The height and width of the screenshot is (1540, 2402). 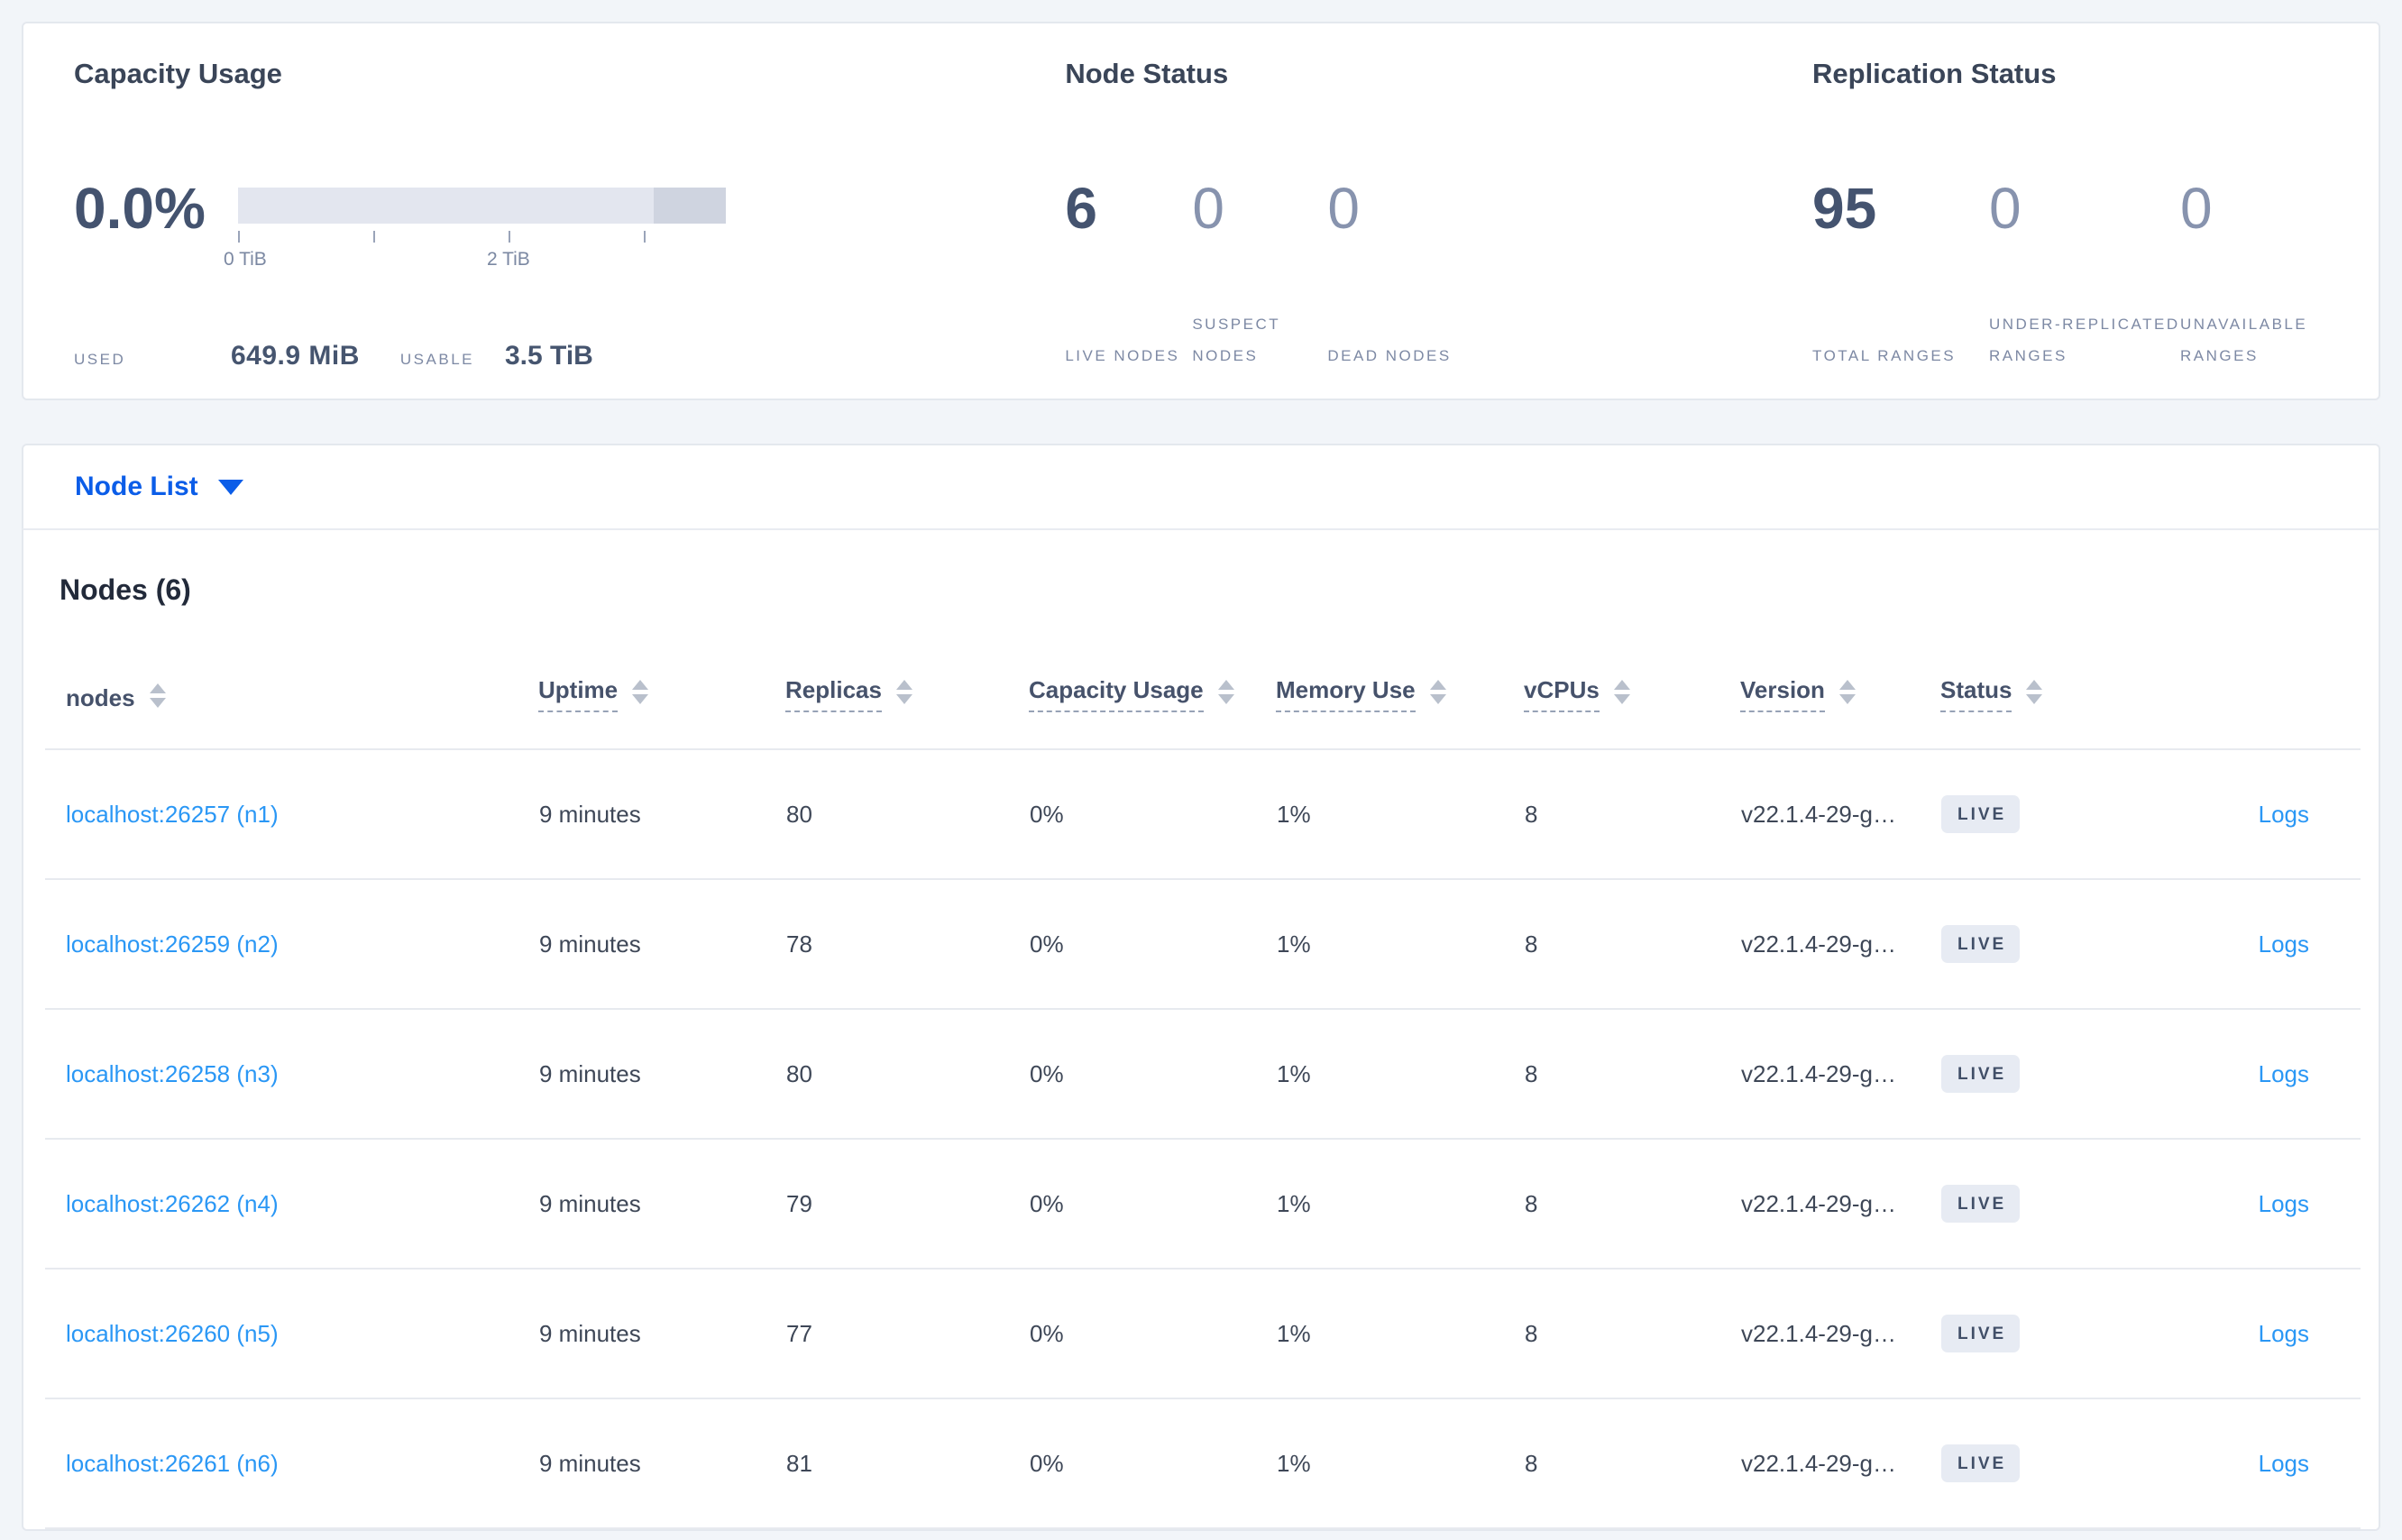 I want to click on node-list-dropdown-label: Node List, so click(x=136, y=487).